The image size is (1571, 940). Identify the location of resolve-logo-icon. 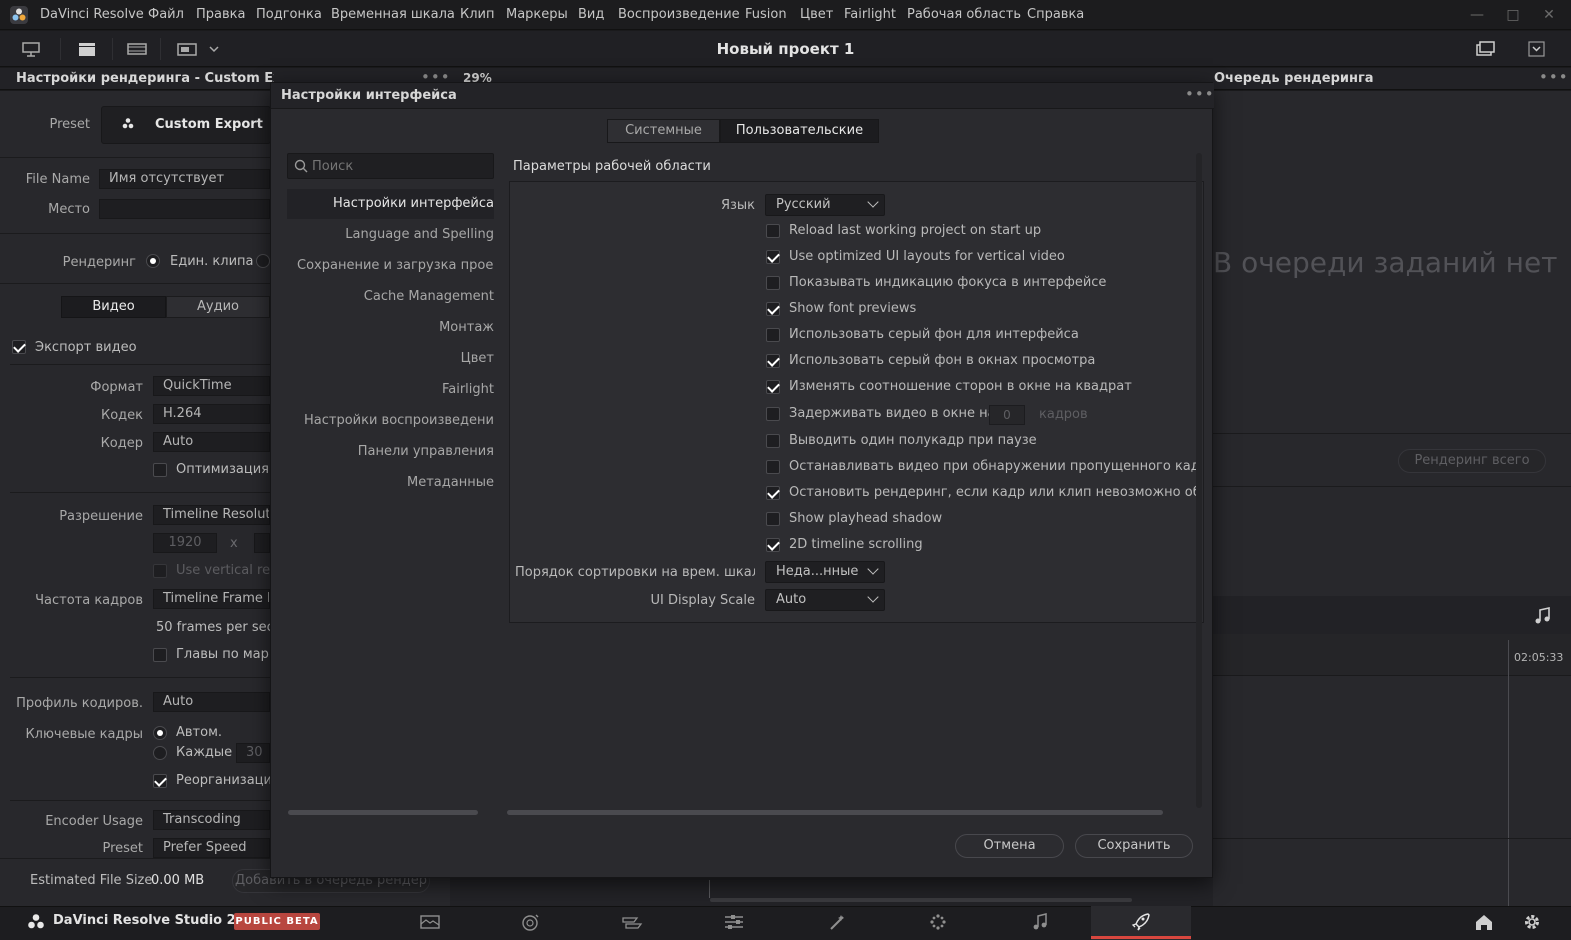
(36, 922).